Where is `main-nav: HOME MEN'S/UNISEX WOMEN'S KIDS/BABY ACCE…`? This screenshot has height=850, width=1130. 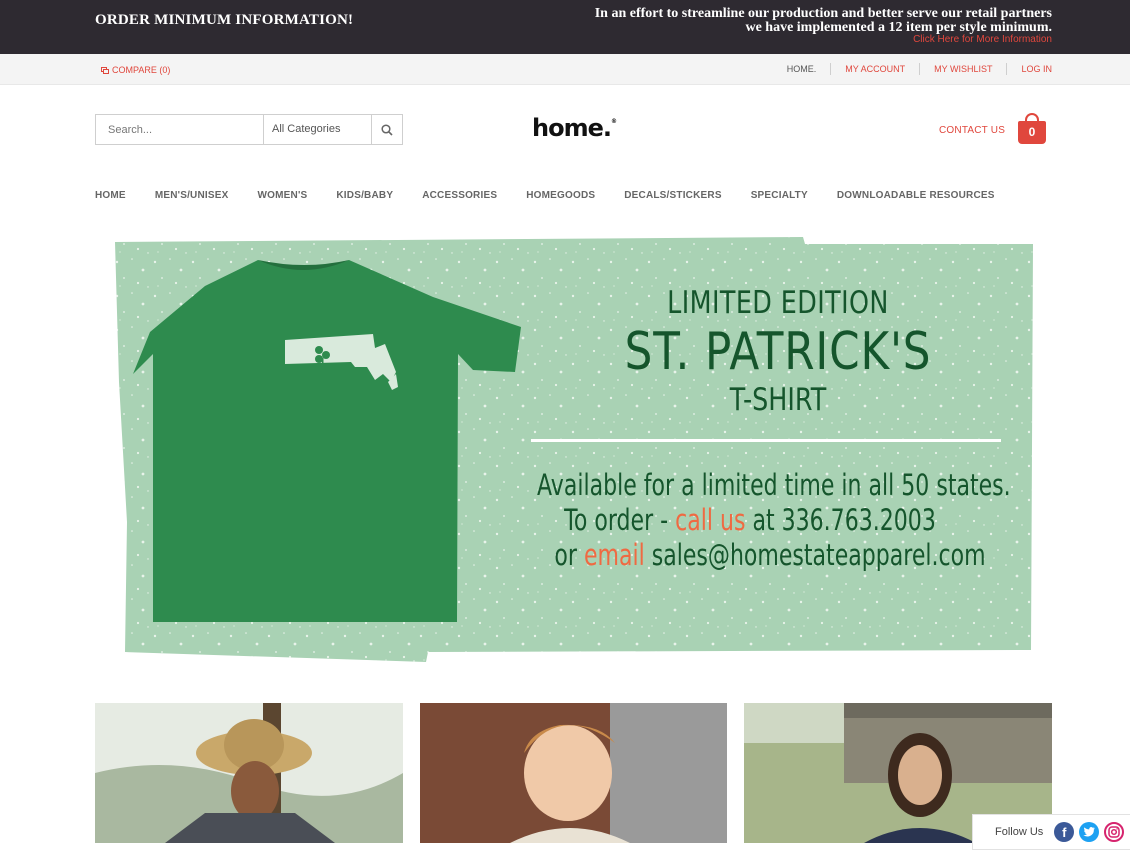 main-nav: HOME MEN'S/UNISEX WOMEN'S KIDS/BABY ACCE… is located at coordinates (559, 195).